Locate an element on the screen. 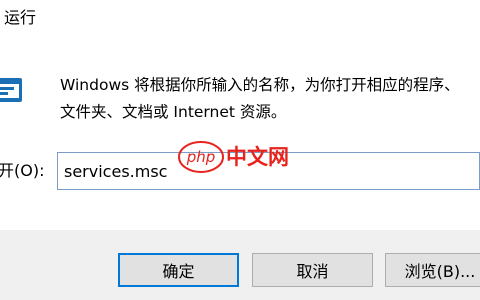 Image resolution: width=480 pixels, height=300 pixels. title-bar: 运行 is located at coordinates (240, 19).